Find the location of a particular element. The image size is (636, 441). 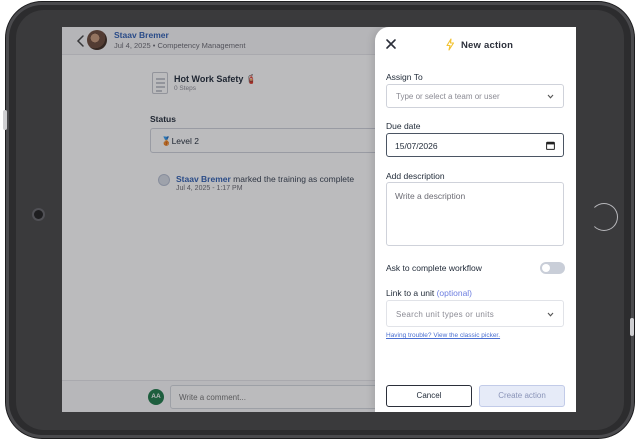

camera-icon is located at coordinates (38, 214).